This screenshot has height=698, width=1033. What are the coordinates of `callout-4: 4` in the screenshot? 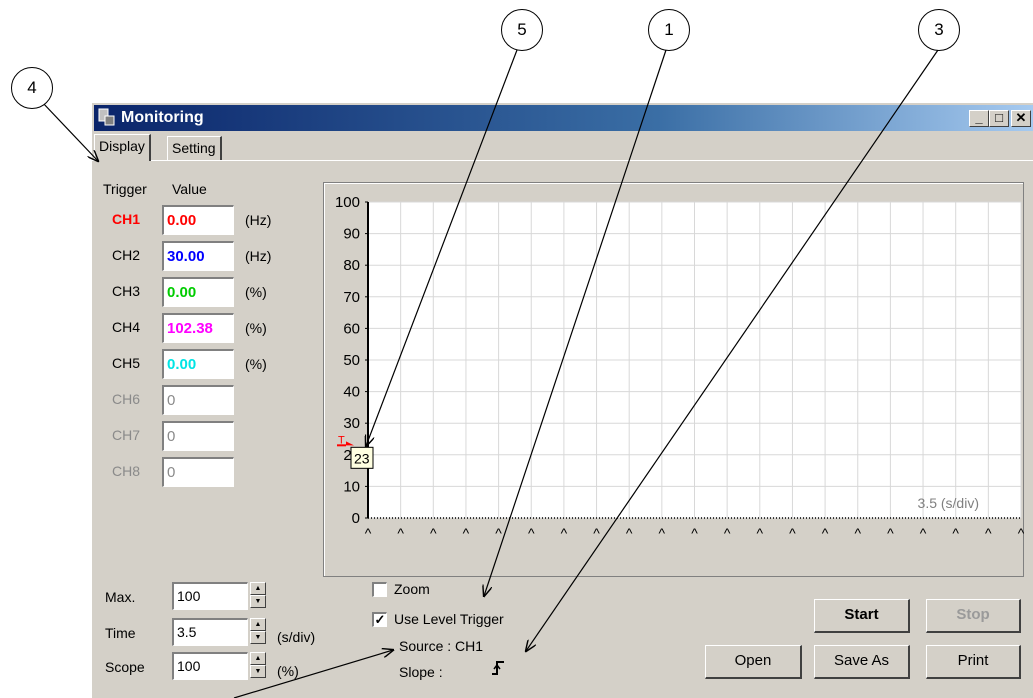 It's located at (32, 88).